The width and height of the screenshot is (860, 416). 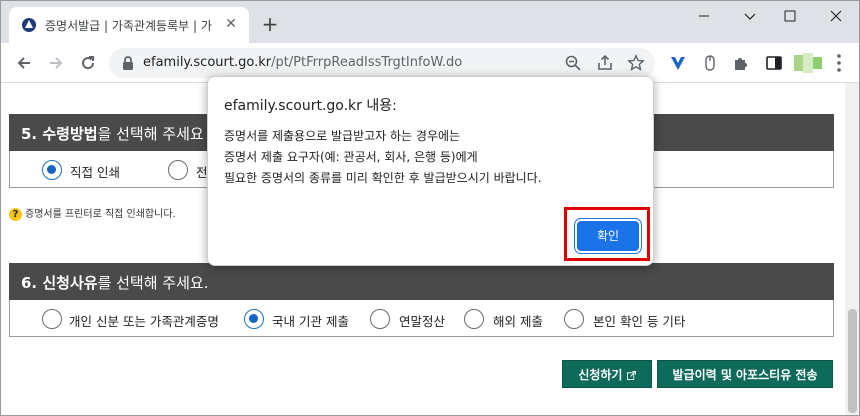 What do you see at coordinates (608, 236) in the screenshot?
I see `ok-button: 확인` at bounding box center [608, 236].